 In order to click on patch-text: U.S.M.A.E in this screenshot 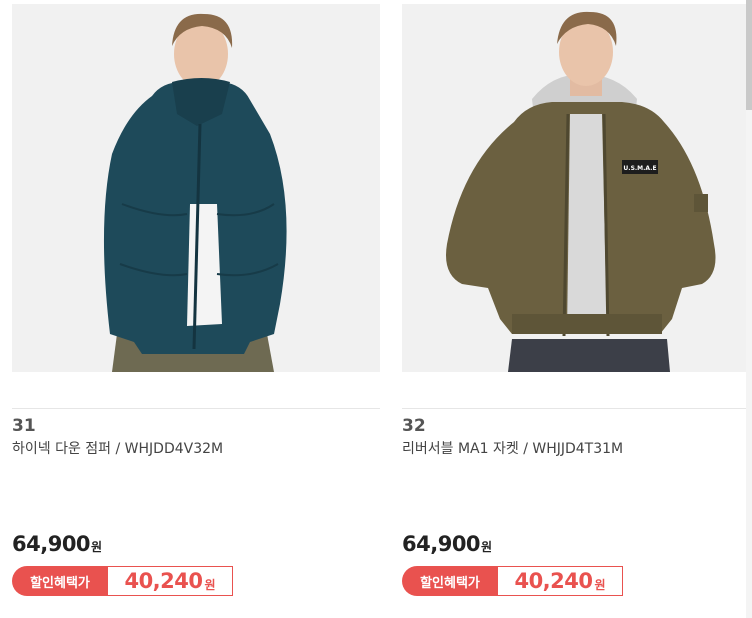, I will do `click(639, 168)`.